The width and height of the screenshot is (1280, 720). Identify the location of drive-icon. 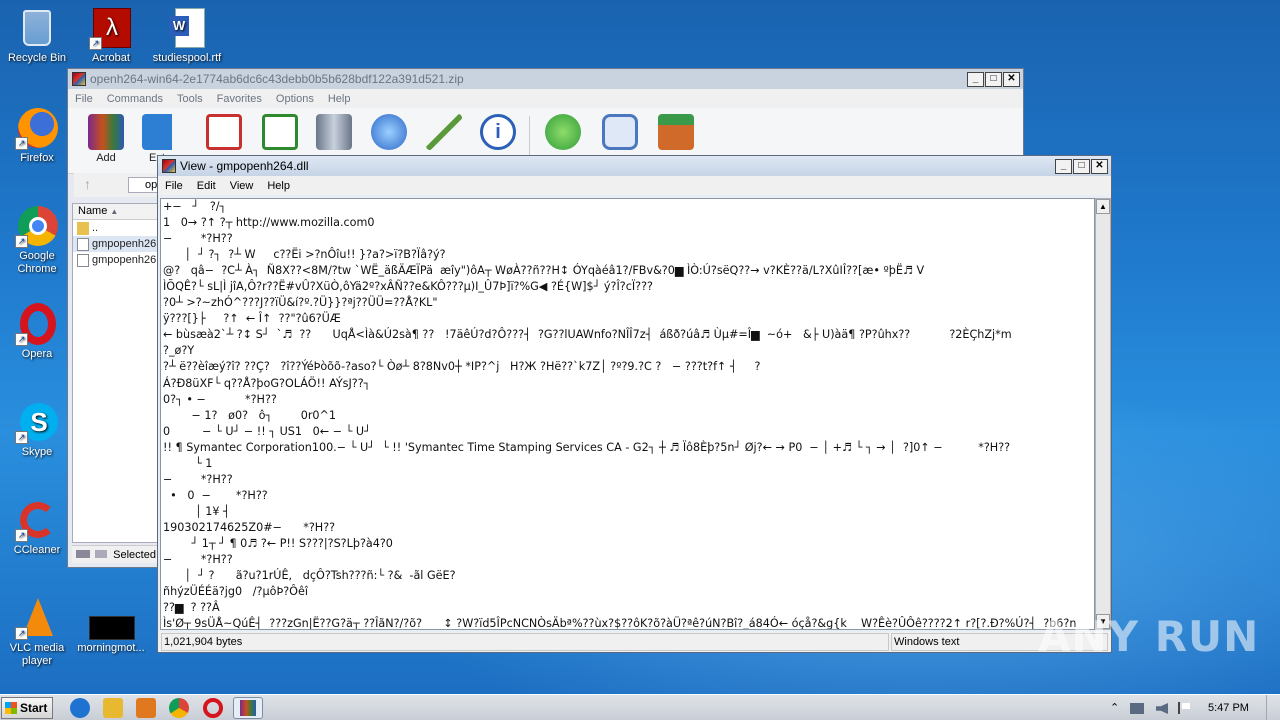
(83, 554).